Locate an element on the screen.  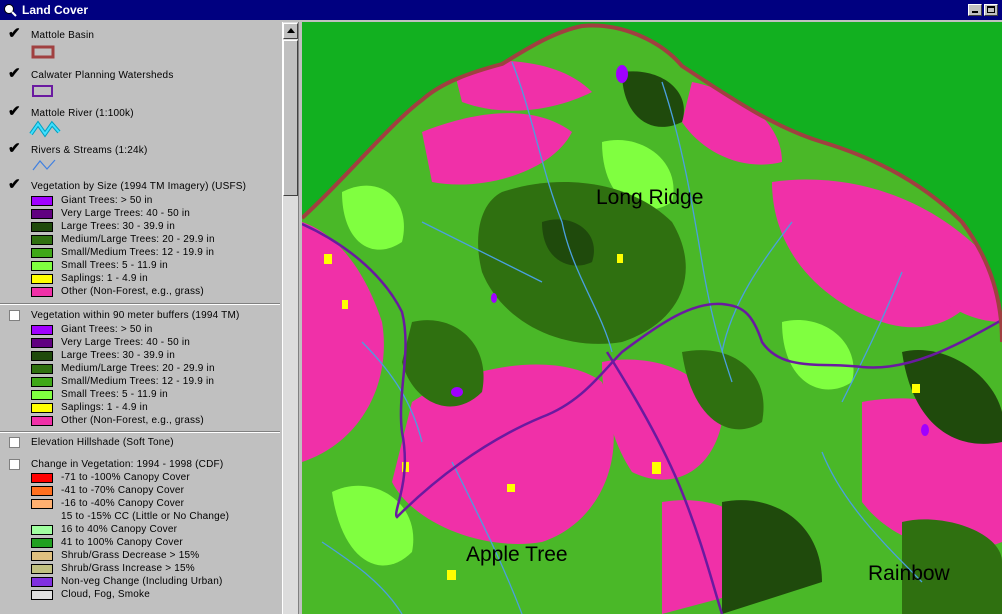
layer-name: Elevation Hillshade (Soft Tone) is located at coordinates (102, 442).